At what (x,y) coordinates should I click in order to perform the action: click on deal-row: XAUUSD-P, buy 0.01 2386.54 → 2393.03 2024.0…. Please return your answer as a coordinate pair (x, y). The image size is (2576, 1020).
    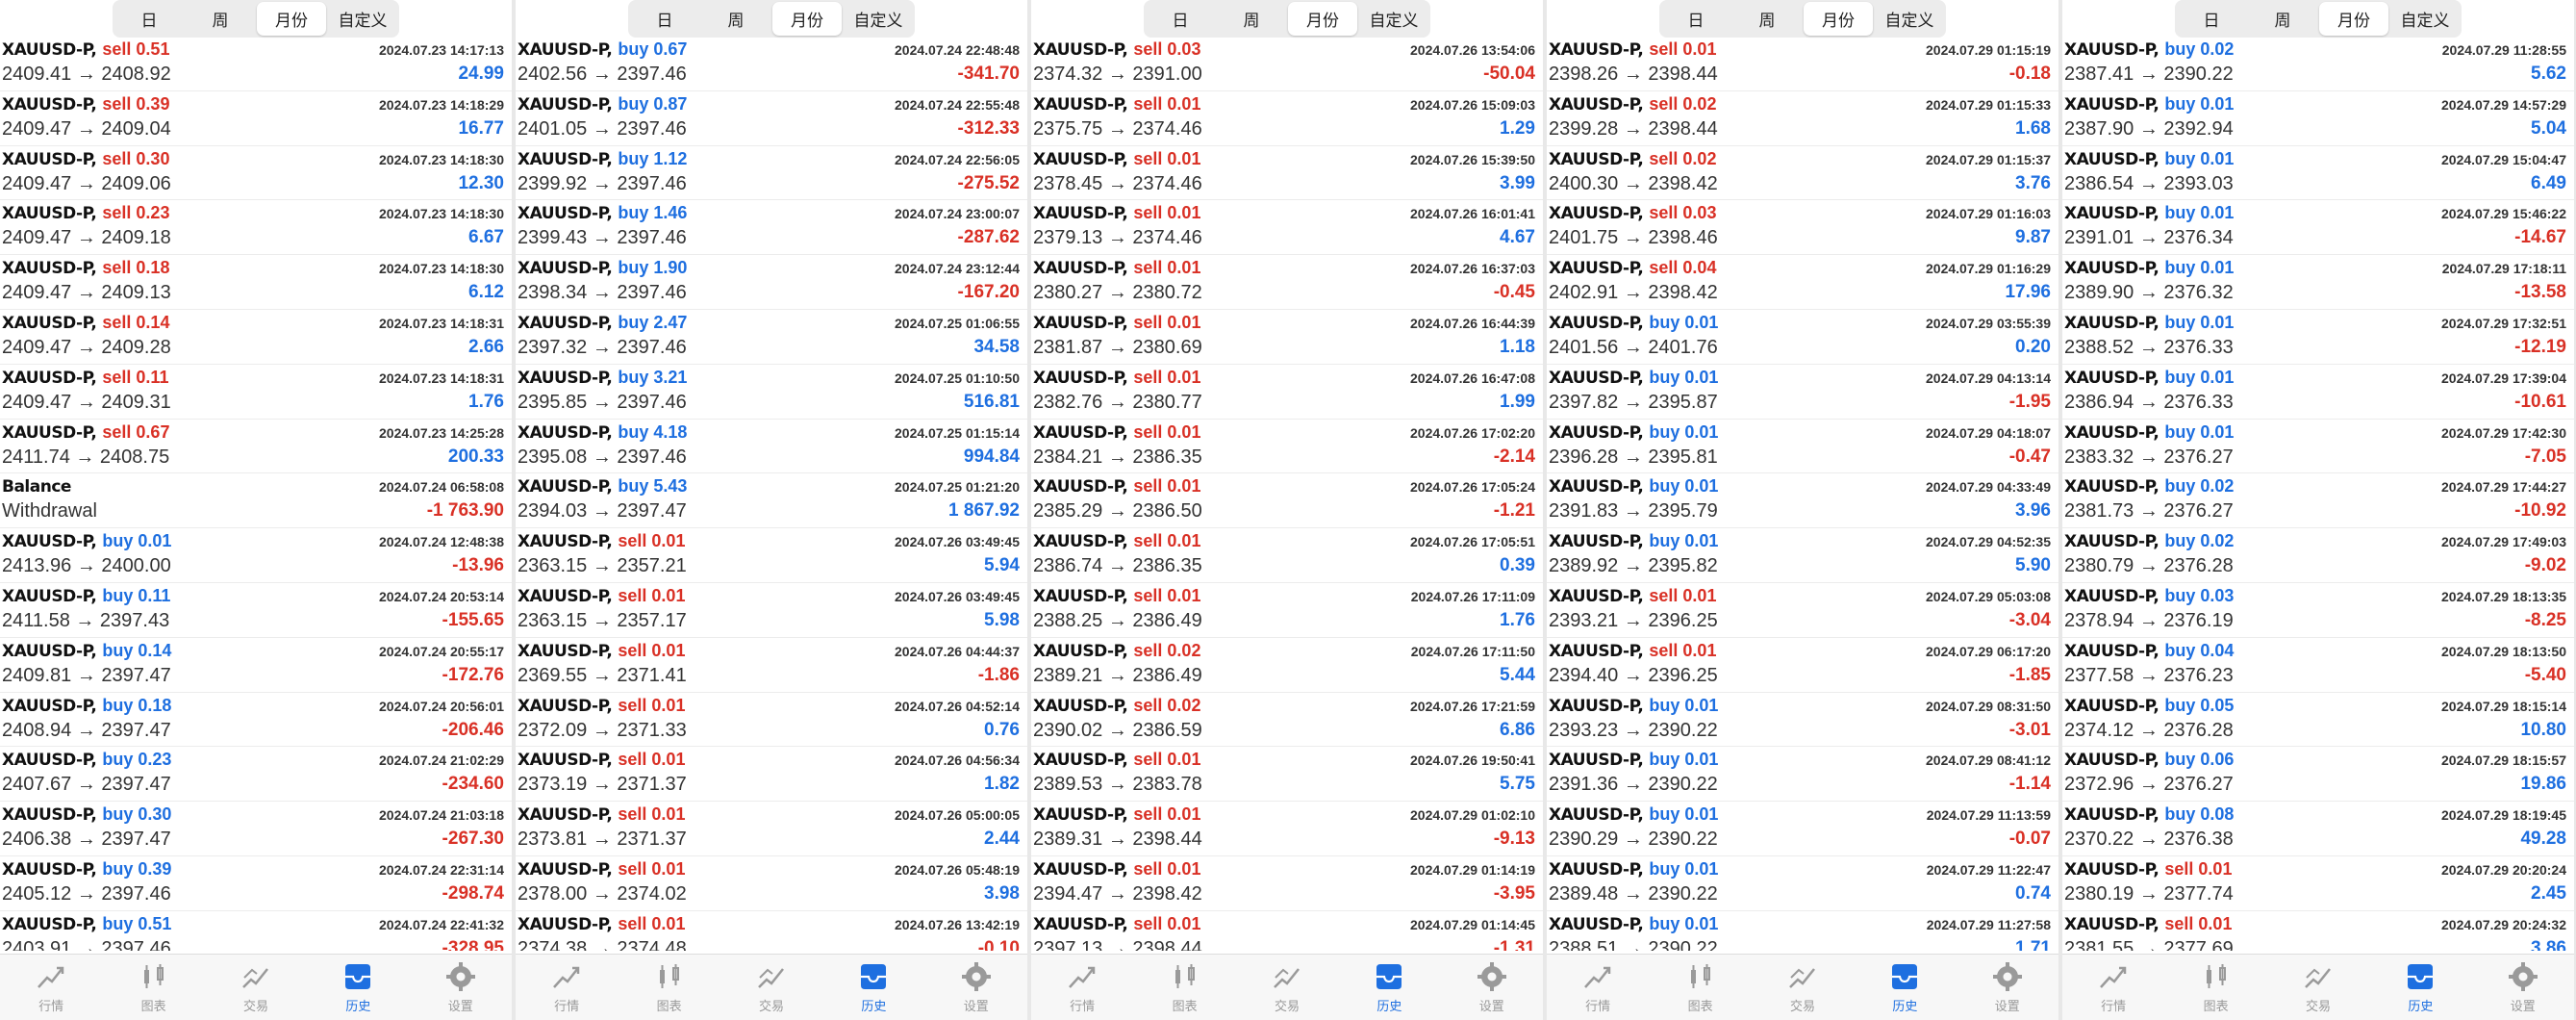
    Looking at the image, I should click on (2318, 173).